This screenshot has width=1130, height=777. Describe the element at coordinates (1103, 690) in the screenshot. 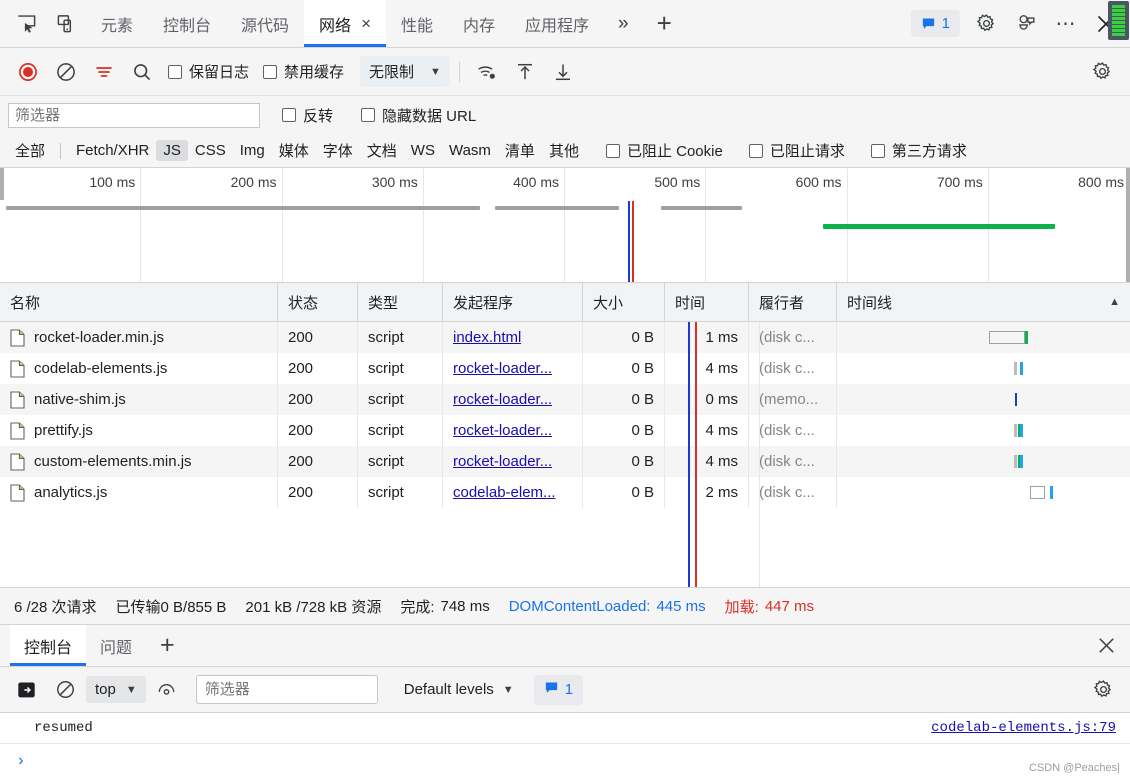

I see `console-settings-icon` at that location.